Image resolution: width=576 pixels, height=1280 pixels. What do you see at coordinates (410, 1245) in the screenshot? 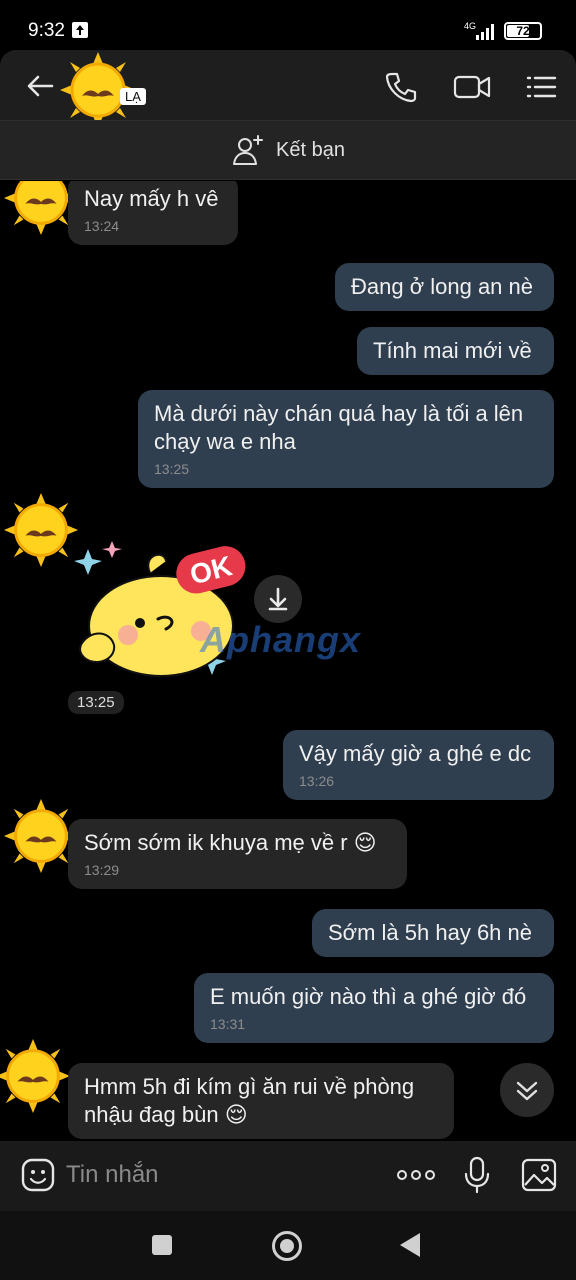
I see `system-back-button` at bounding box center [410, 1245].